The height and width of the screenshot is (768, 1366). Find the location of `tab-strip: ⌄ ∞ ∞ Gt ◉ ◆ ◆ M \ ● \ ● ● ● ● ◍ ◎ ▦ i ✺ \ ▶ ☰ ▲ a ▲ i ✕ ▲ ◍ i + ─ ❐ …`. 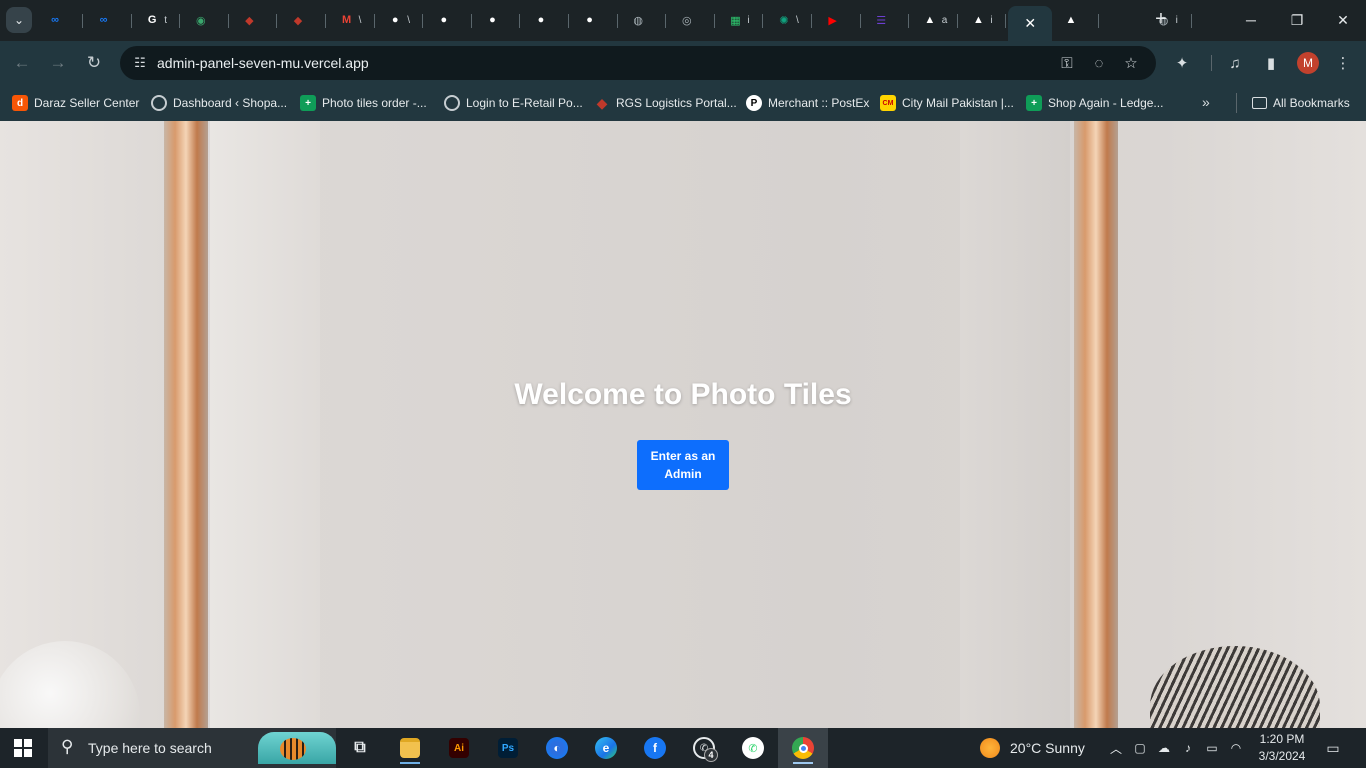

tab-strip: ⌄ ∞ ∞ Gt ◉ ◆ ◆ M \ ● \ ● ● ● ● ◍ ◎ ▦ i ✺ \ ▶ ☰ ▲ a ▲ i ✕ ▲ ◍ i + ─ ❐ … is located at coordinates (683, 20).